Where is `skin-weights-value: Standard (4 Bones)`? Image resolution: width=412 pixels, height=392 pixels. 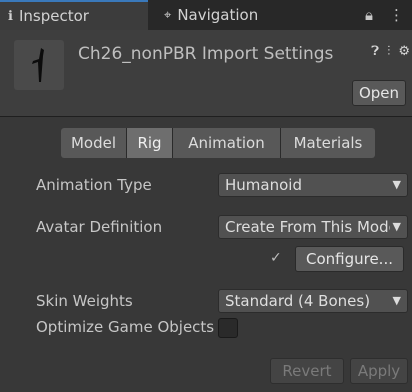
skin-weights-value: Standard (4 Bones) is located at coordinates (298, 301).